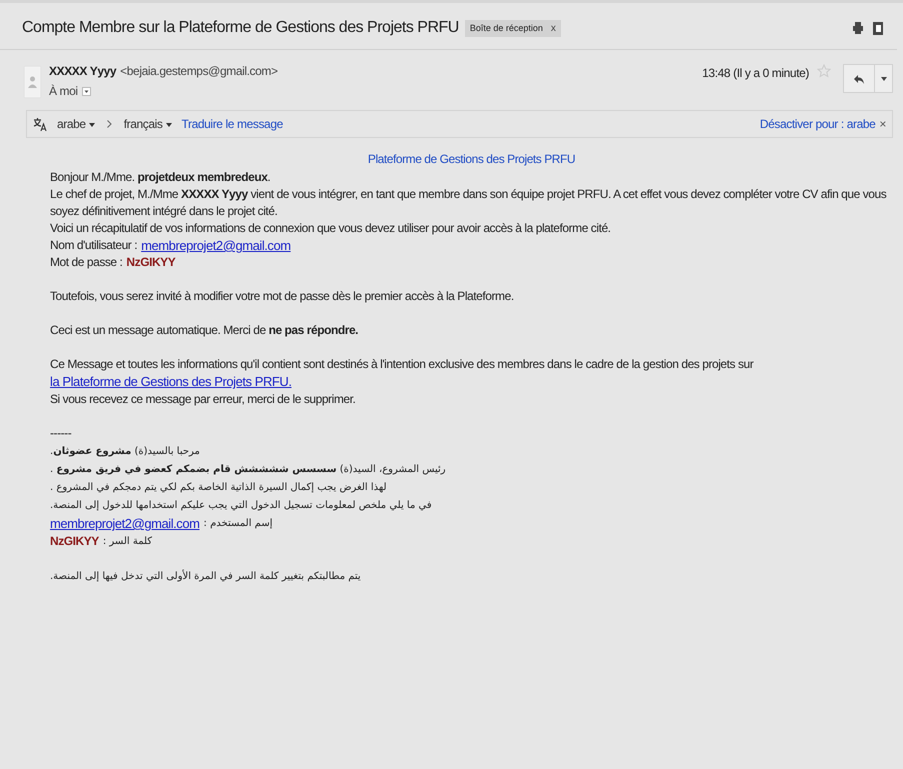 The width and height of the screenshot is (903, 769). I want to click on close-button: ×, so click(882, 124).